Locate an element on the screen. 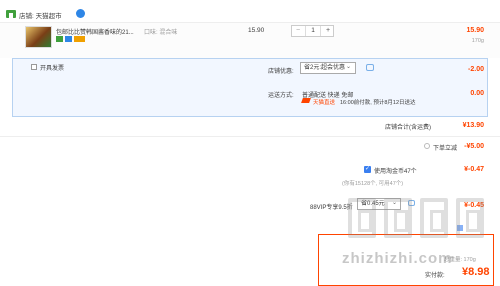 The image size is (500, 286). shipping-fee: 0.00 is located at coordinates (477, 93).